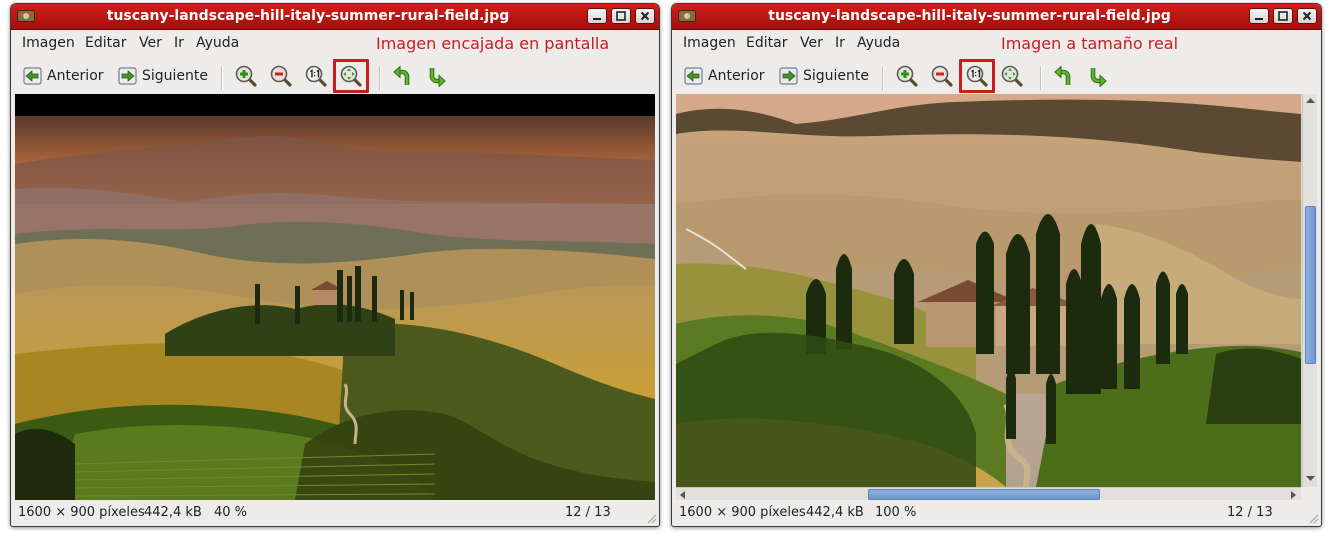  I want to click on scroll-corner, so click(1309, 493).